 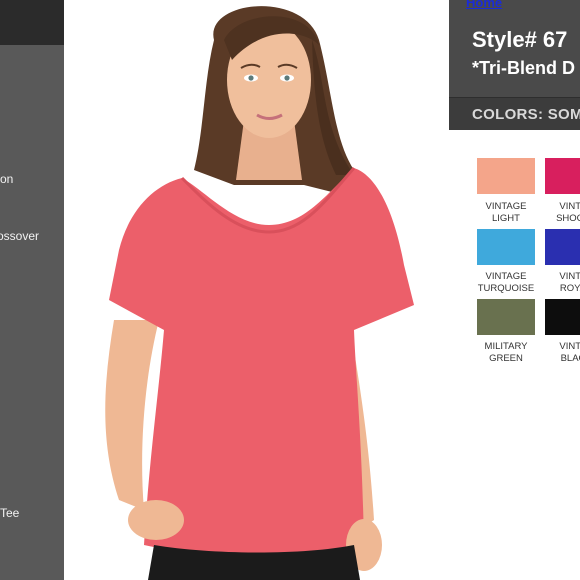 What do you see at coordinates (506, 176) in the screenshot?
I see `swatch-vintage-light` at bounding box center [506, 176].